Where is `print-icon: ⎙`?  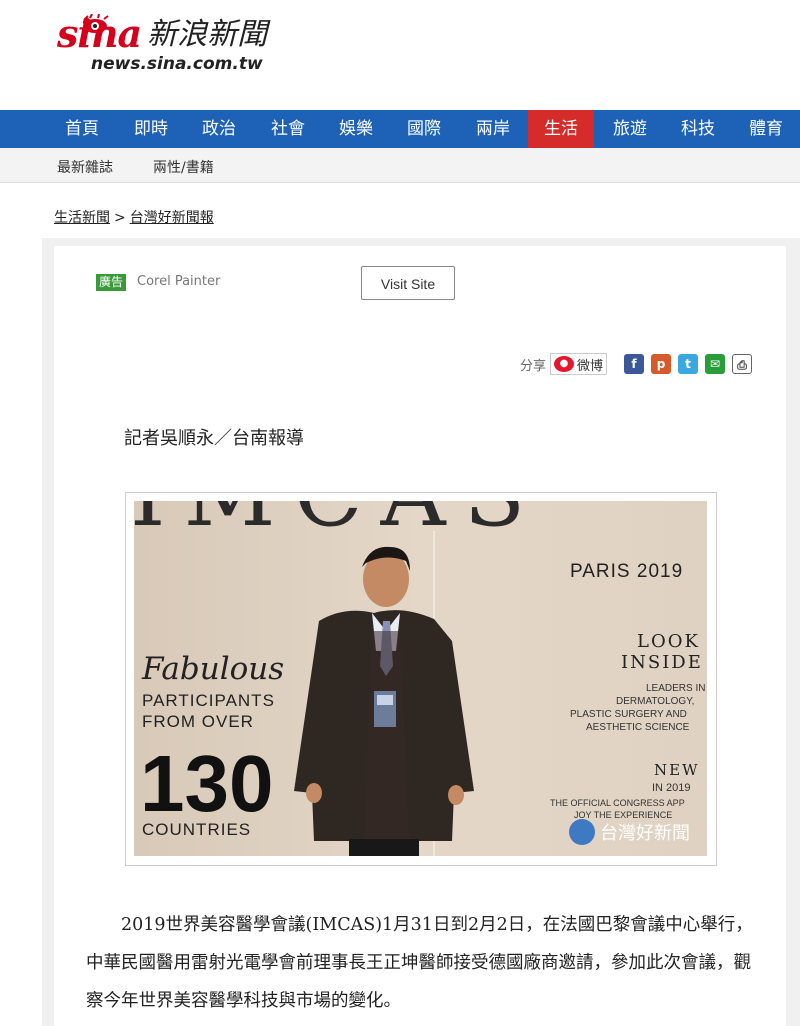
print-icon: ⎙ is located at coordinates (742, 364).